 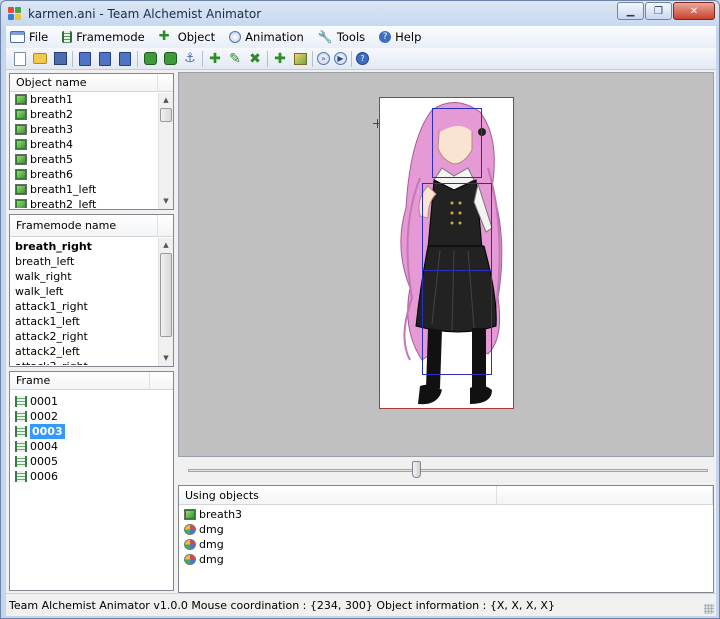 What do you see at coordinates (91, 144) in the screenshot?
I see `list-item: breath4` at bounding box center [91, 144].